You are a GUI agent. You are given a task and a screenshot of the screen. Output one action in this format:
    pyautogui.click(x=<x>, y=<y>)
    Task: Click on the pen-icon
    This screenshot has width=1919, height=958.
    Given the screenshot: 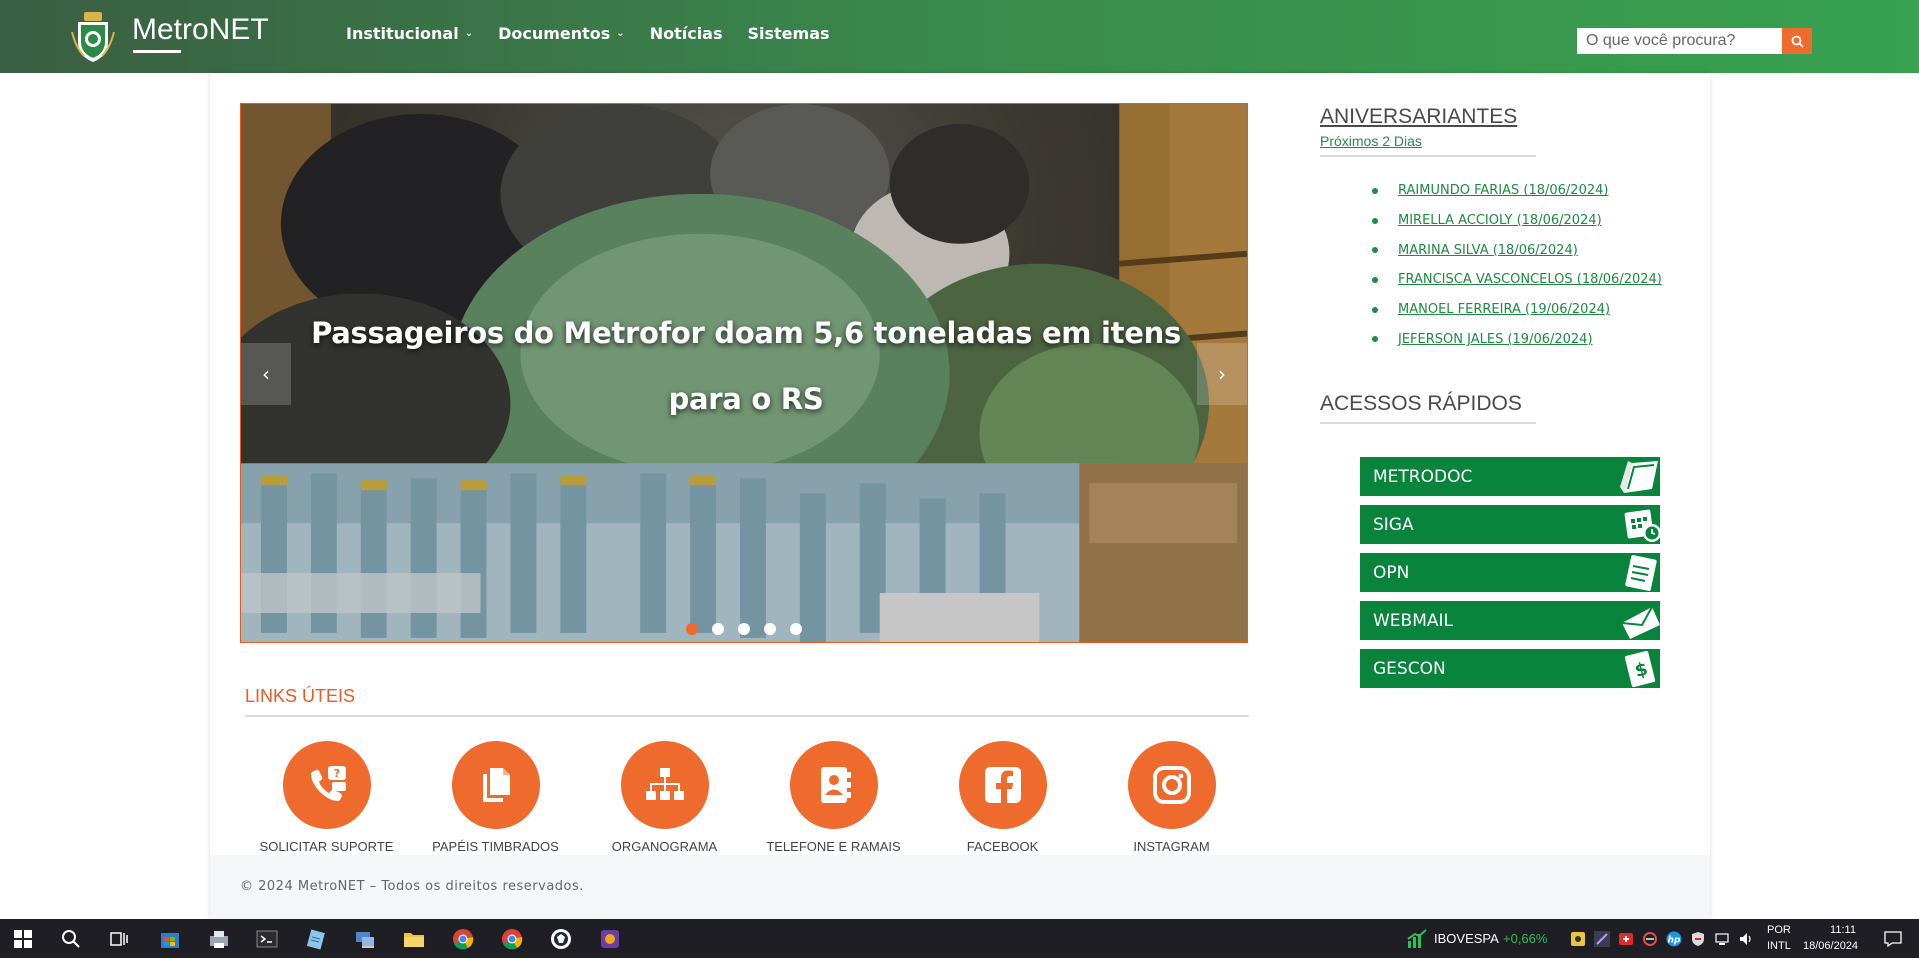 What is the action you would take?
    pyautogui.click(x=1602, y=939)
    